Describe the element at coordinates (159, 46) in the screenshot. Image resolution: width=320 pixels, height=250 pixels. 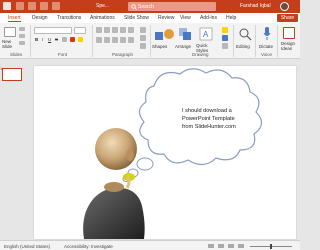
I see `shapes-button: Shapes` at that location.